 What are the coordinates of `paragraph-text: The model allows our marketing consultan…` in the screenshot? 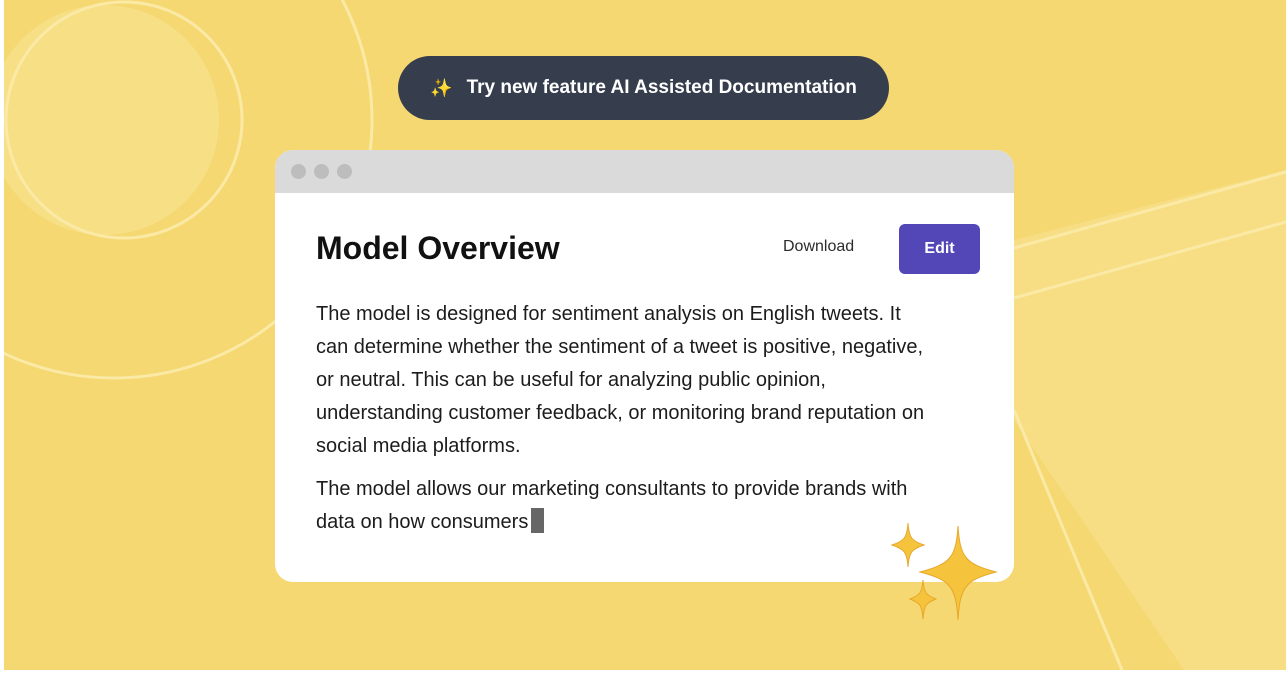 It's located at (612, 505).